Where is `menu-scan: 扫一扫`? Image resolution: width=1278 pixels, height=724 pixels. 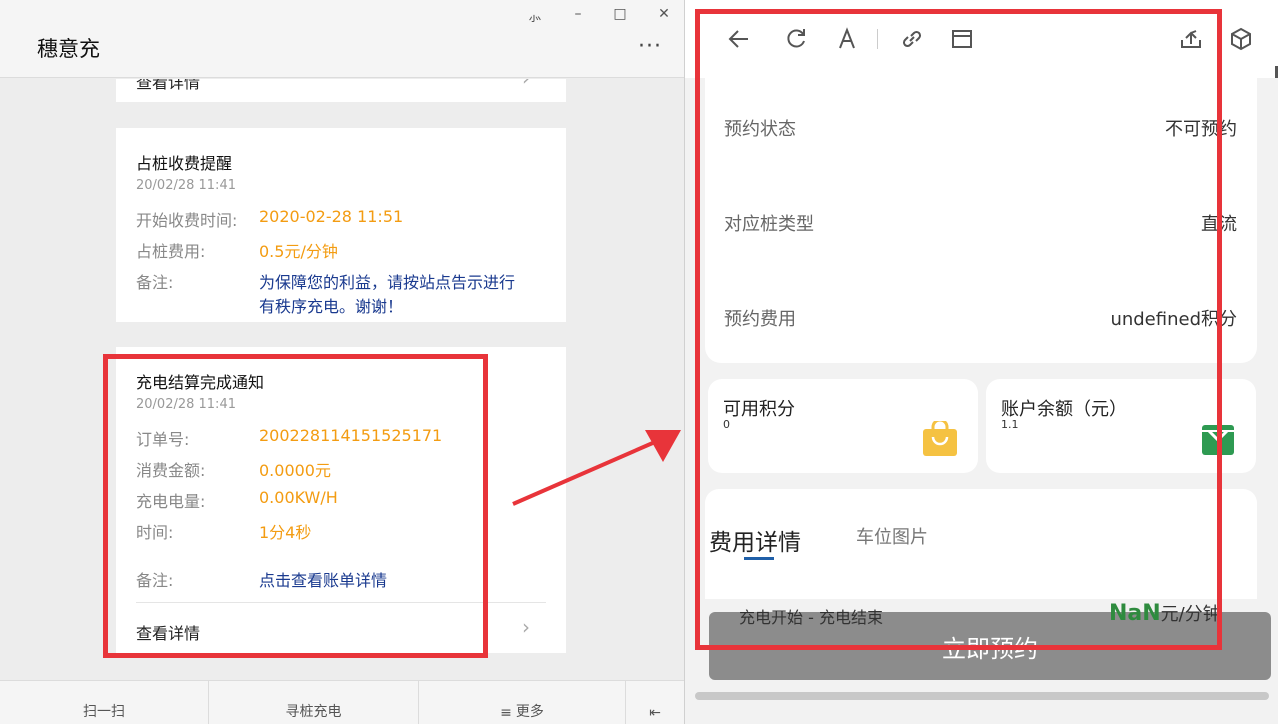 menu-scan: 扫一扫 is located at coordinates (104, 702).